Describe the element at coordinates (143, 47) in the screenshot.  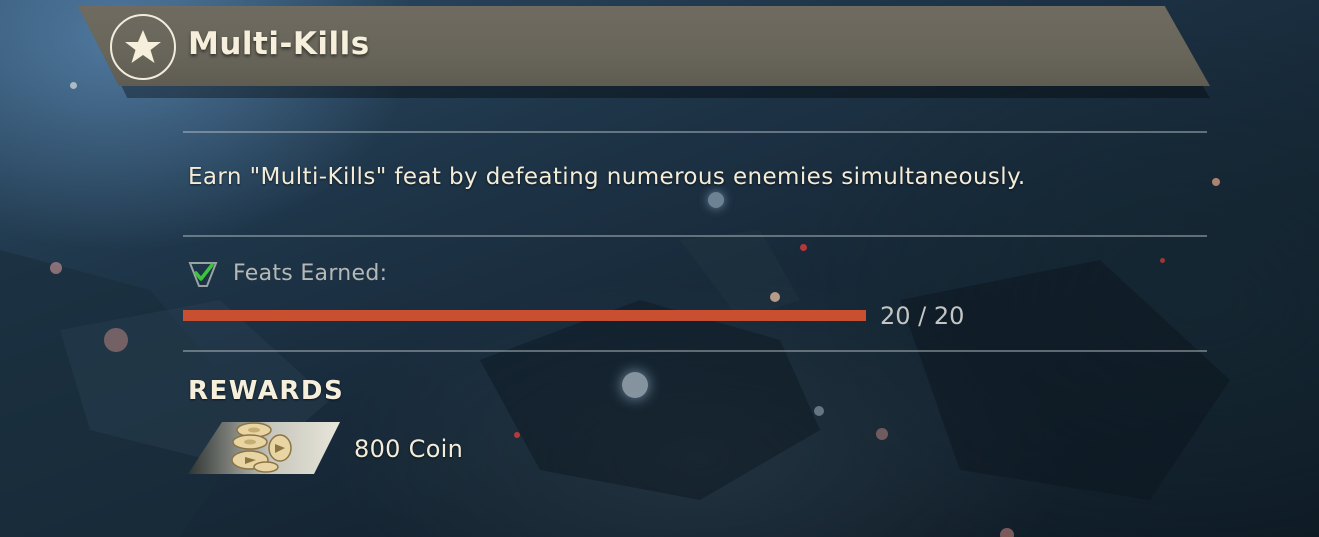
I see `star-icon` at that location.